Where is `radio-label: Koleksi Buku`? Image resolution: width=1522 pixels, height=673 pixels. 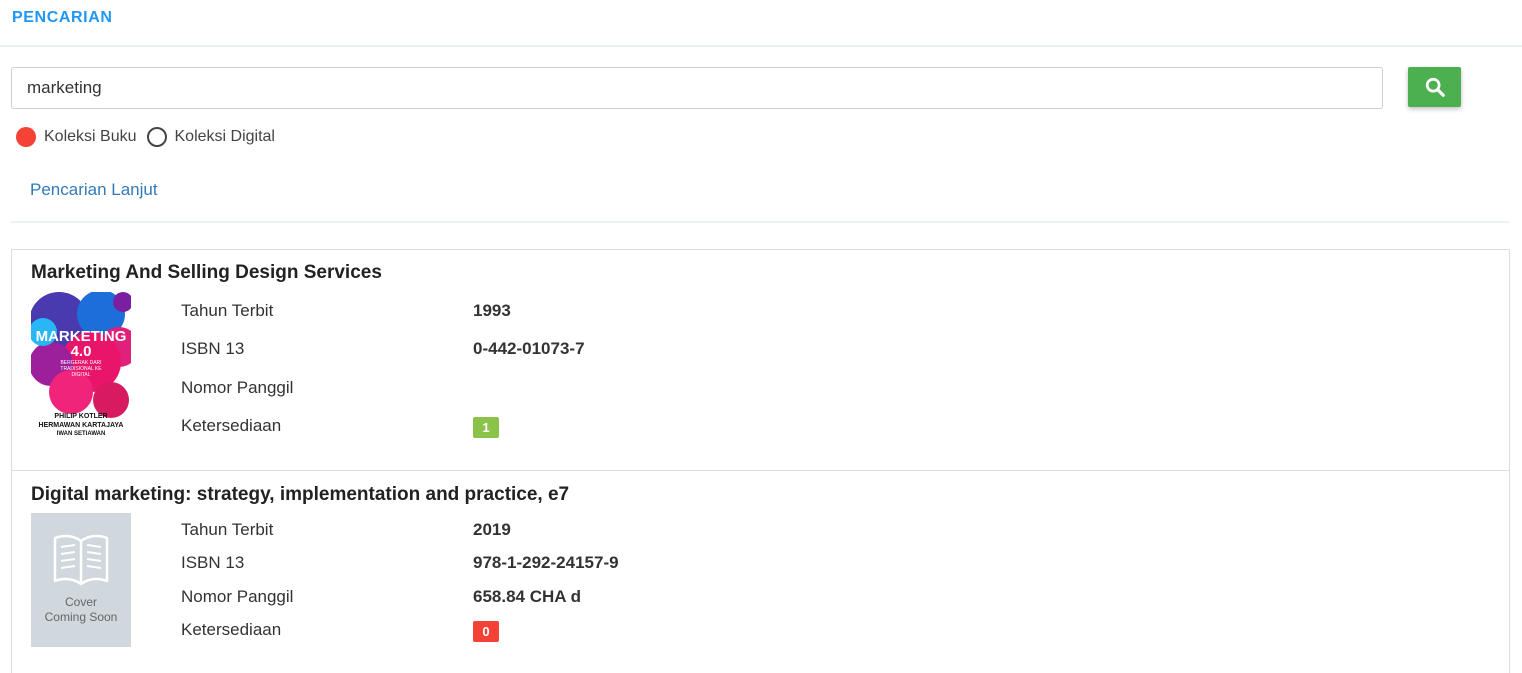
radio-label: Koleksi Buku is located at coordinates (90, 136).